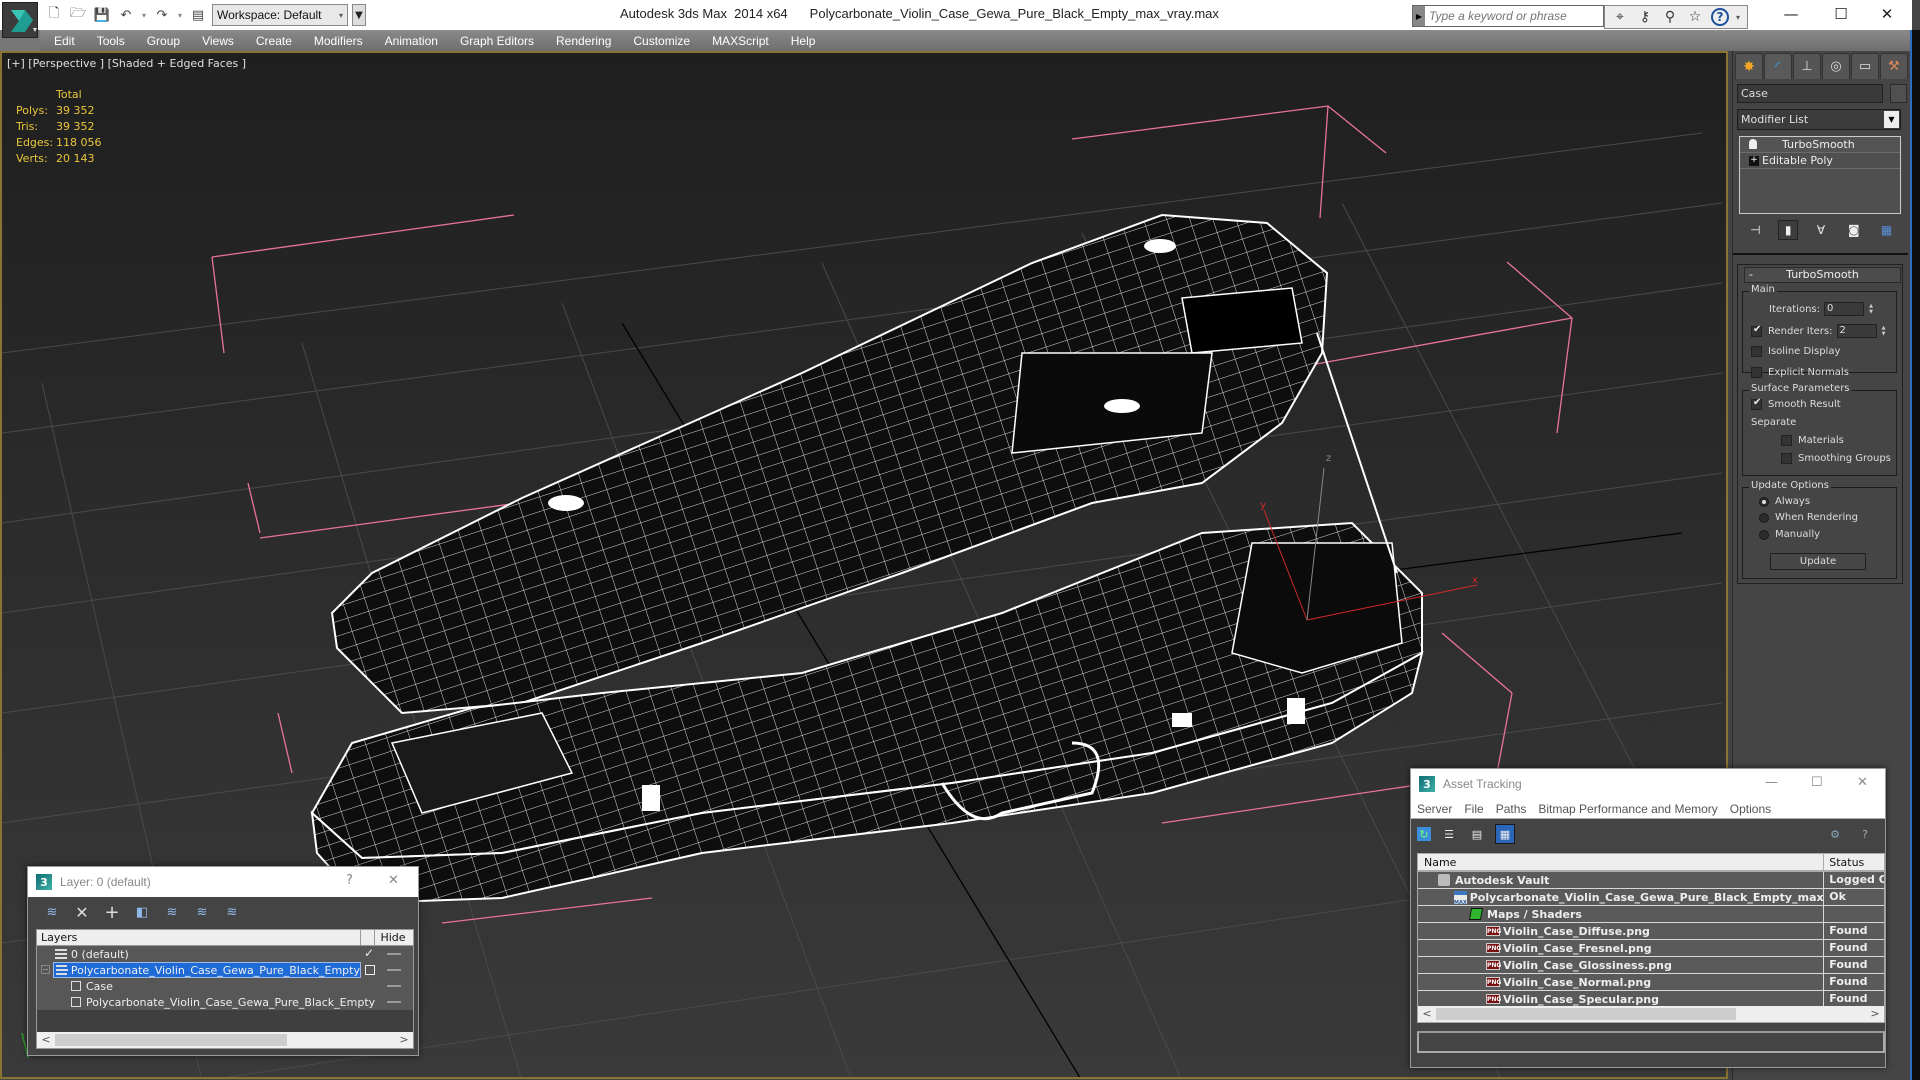 The width and height of the screenshot is (1920, 1080). I want to click on search-input, so click(1513, 16).